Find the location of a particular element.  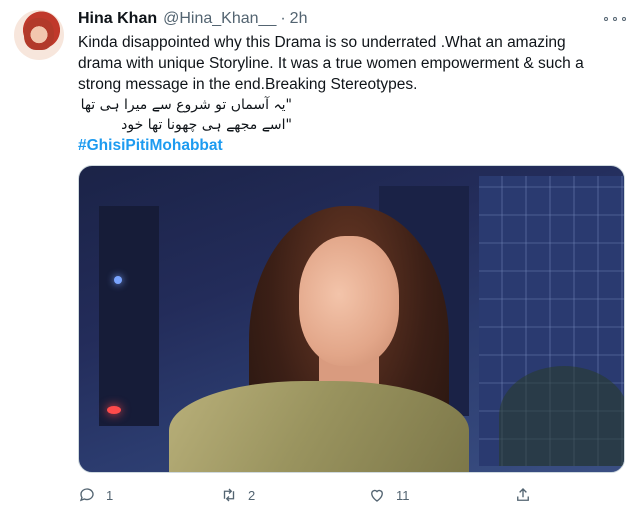

urdu-line: "اسے مجھے ہی چھونا تھا خود is located at coordinates (206, 125).